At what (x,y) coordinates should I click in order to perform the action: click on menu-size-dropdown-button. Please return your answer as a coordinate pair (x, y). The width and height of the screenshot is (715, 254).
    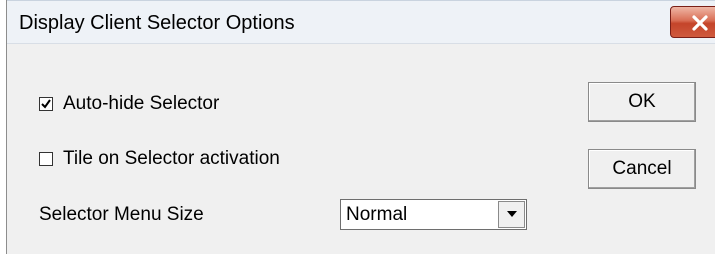
    Looking at the image, I should click on (511, 214).